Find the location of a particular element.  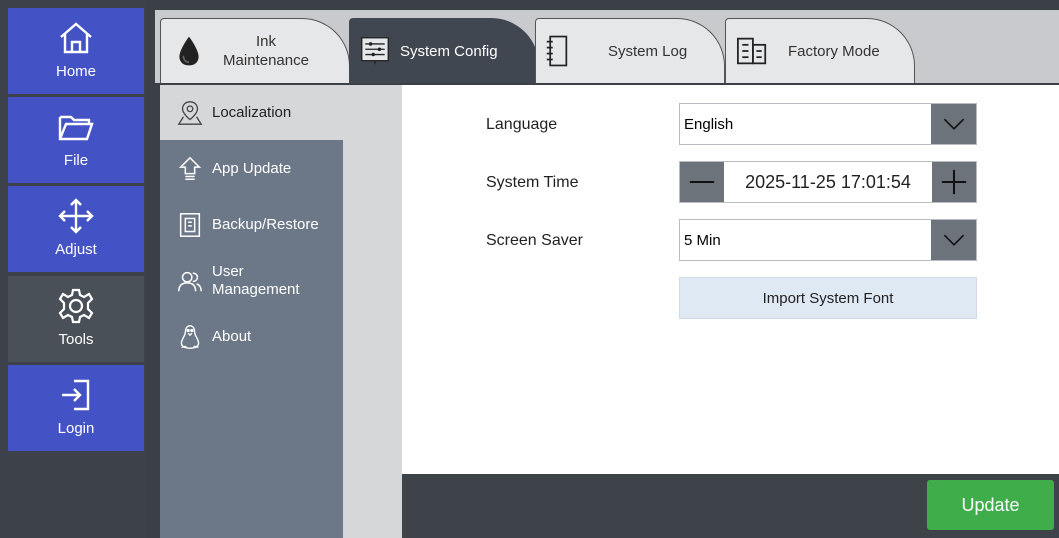

nav-file-button: File is located at coordinates (76, 140).